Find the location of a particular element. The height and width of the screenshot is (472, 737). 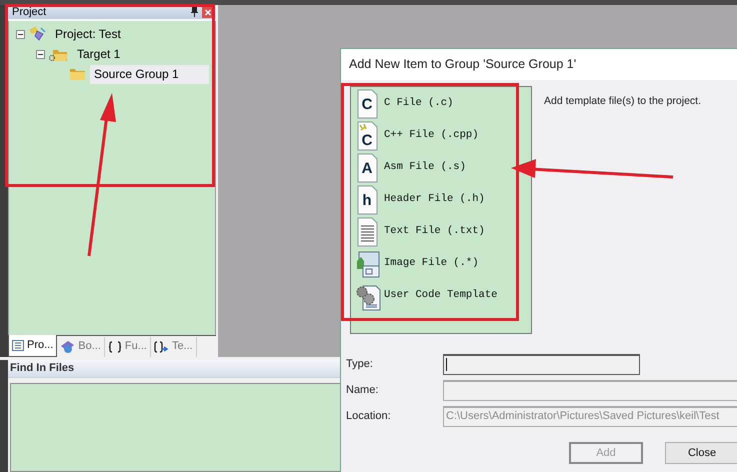

field-label: Name: is located at coordinates (363, 390).